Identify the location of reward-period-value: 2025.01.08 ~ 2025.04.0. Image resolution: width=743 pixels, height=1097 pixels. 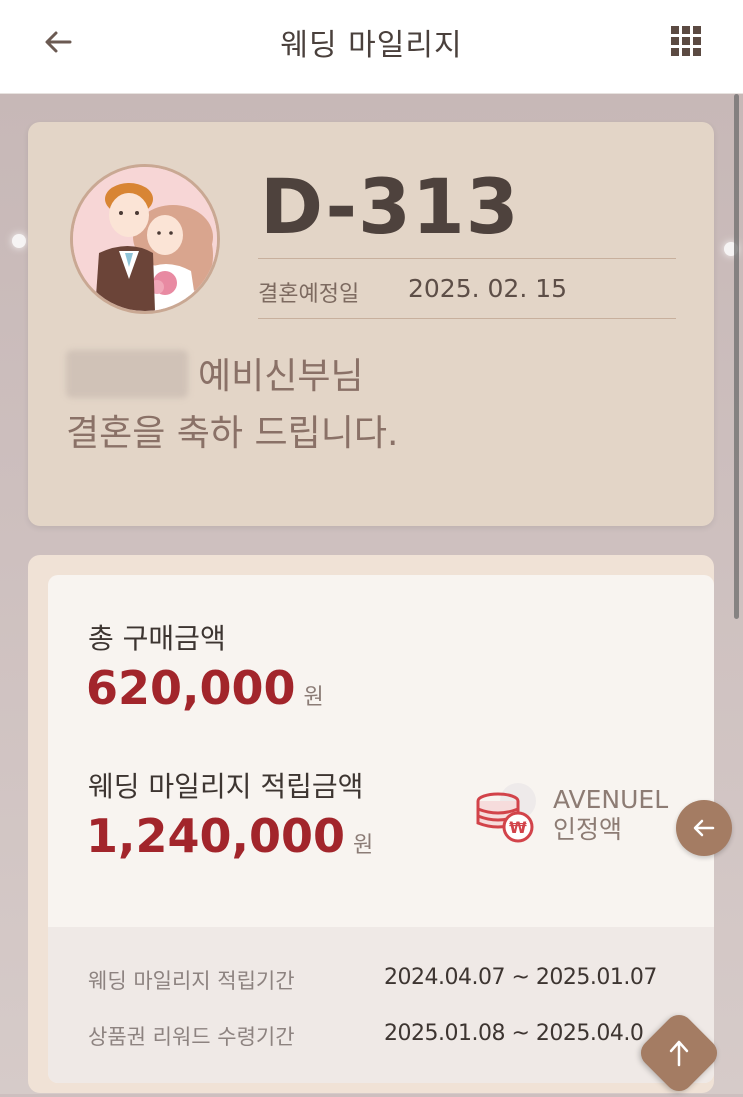
(514, 1033).